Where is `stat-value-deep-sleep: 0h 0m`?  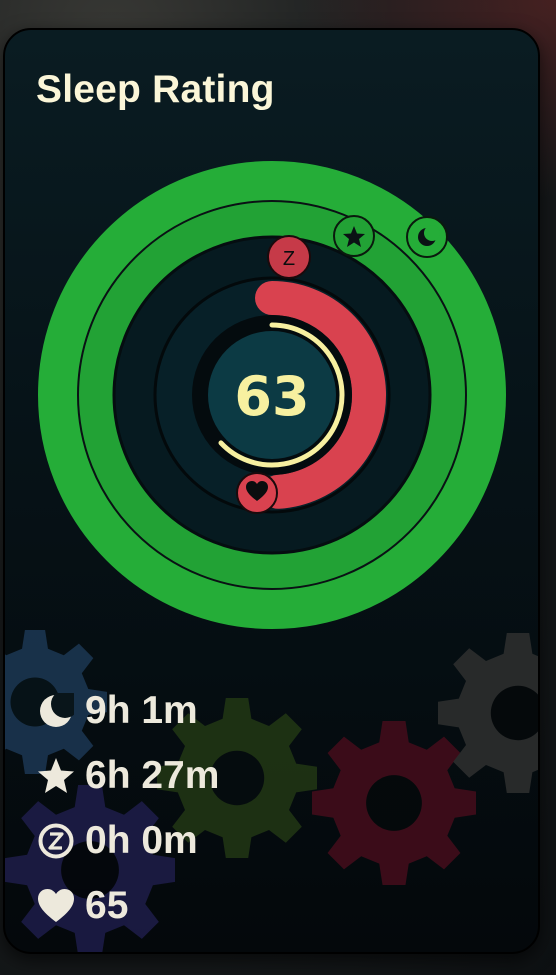
stat-value-deep-sleep: 0h 0m is located at coordinates (141, 840).